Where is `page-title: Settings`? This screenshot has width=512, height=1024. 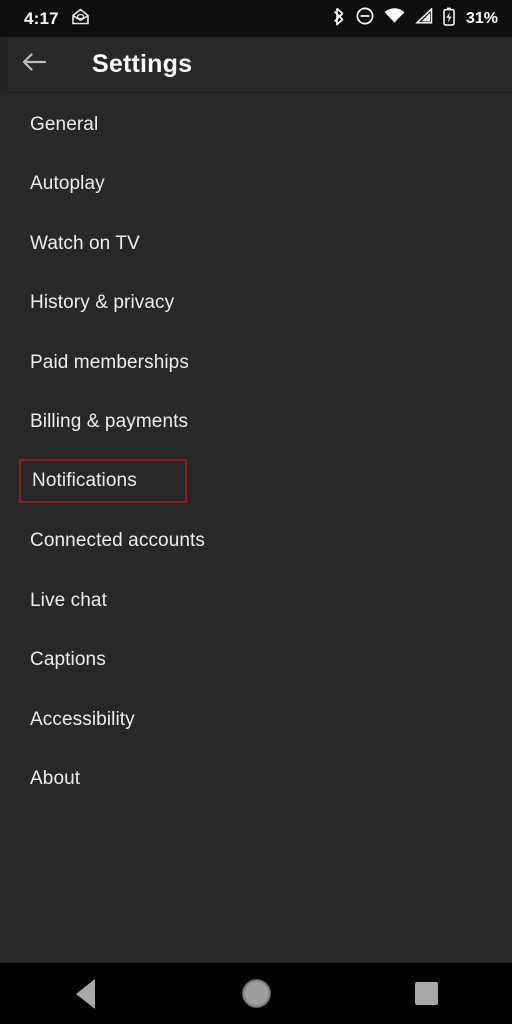
page-title: Settings is located at coordinates (142, 64).